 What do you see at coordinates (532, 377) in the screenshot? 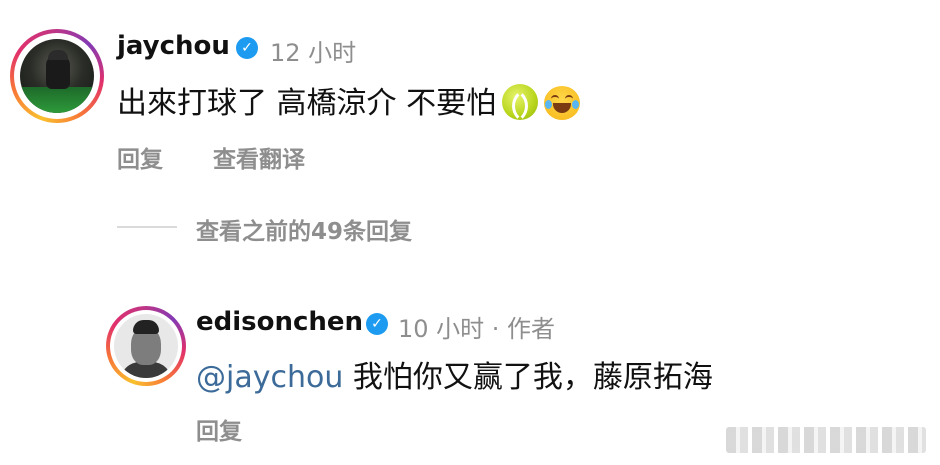
I see `reply-text: 我怕你又赢了我，藤原拓海` at bounding box center [532, 377].